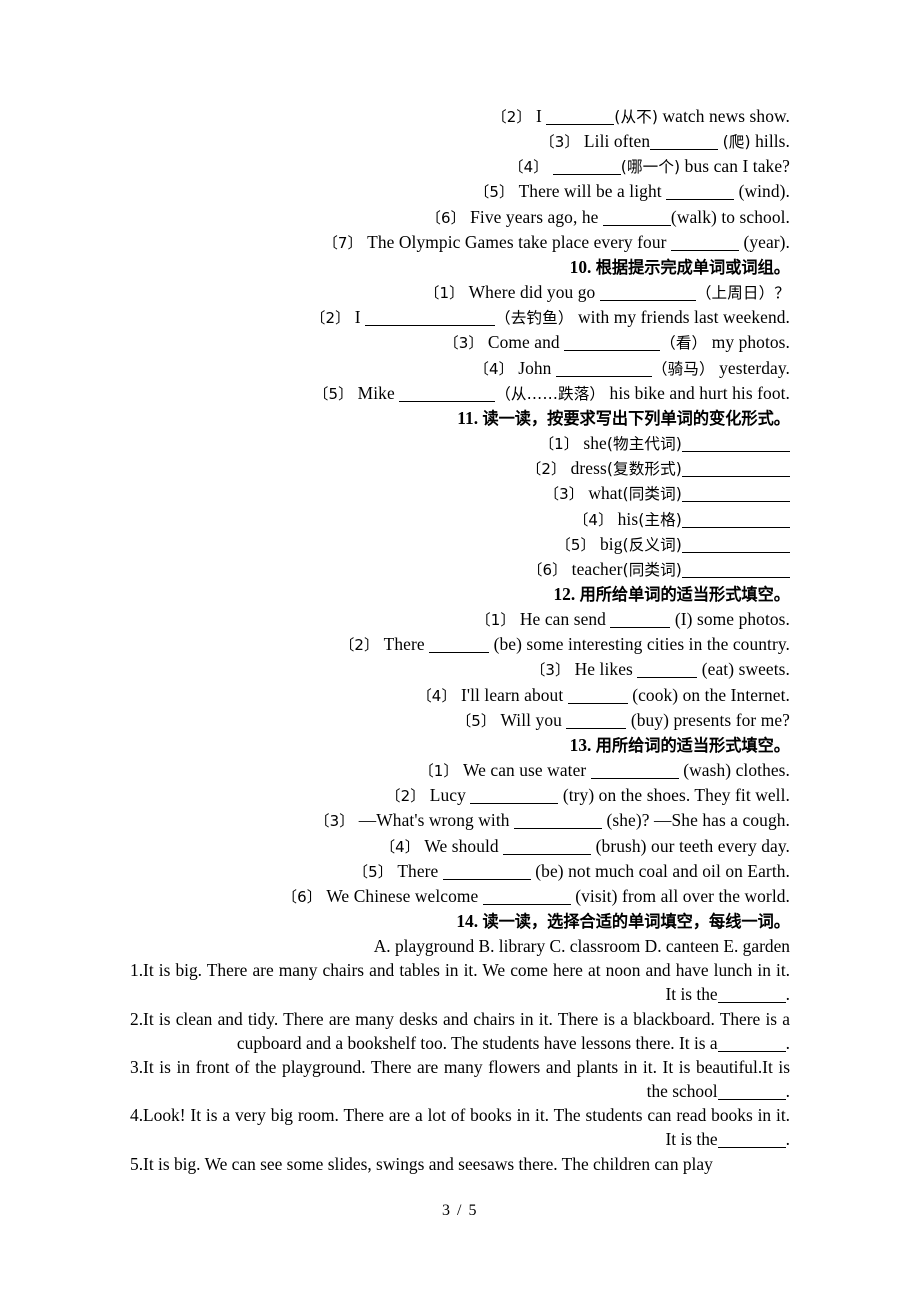  Describe the element at coordinates (692, 795) in the screenshot. I see `item-text-after: on the shoes. They fit well.` at that location.